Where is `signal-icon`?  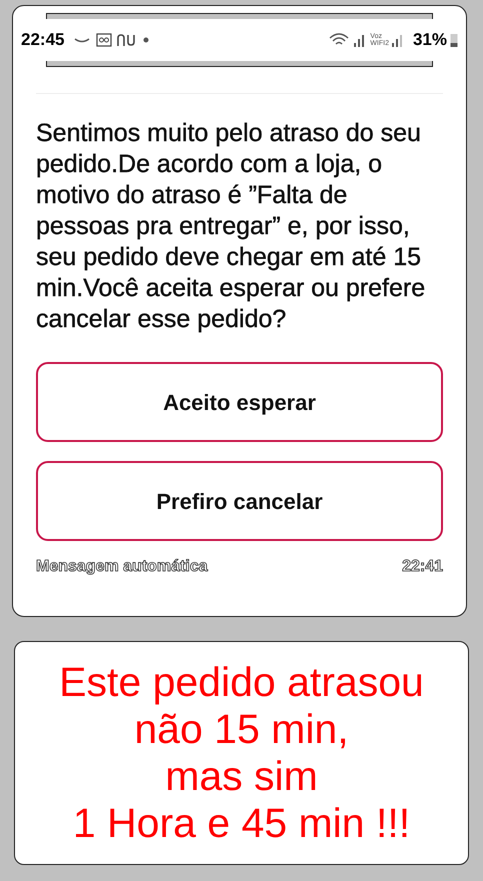 signal-icon is located at coordinates (397, 40).